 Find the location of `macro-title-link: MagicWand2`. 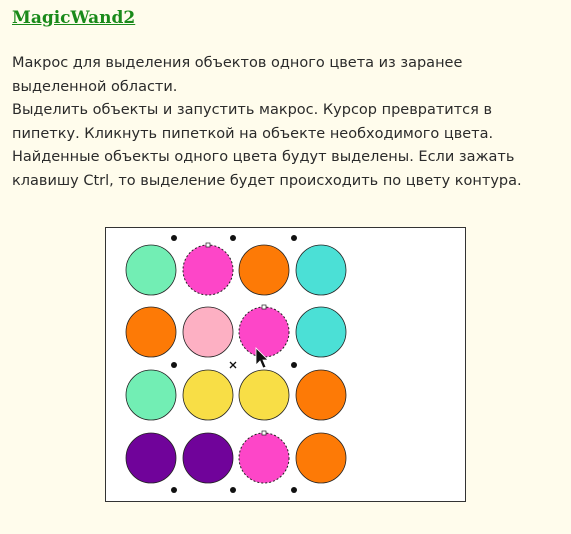

macro-title-link: MagicWand2 is located at coordinates (73, 18).